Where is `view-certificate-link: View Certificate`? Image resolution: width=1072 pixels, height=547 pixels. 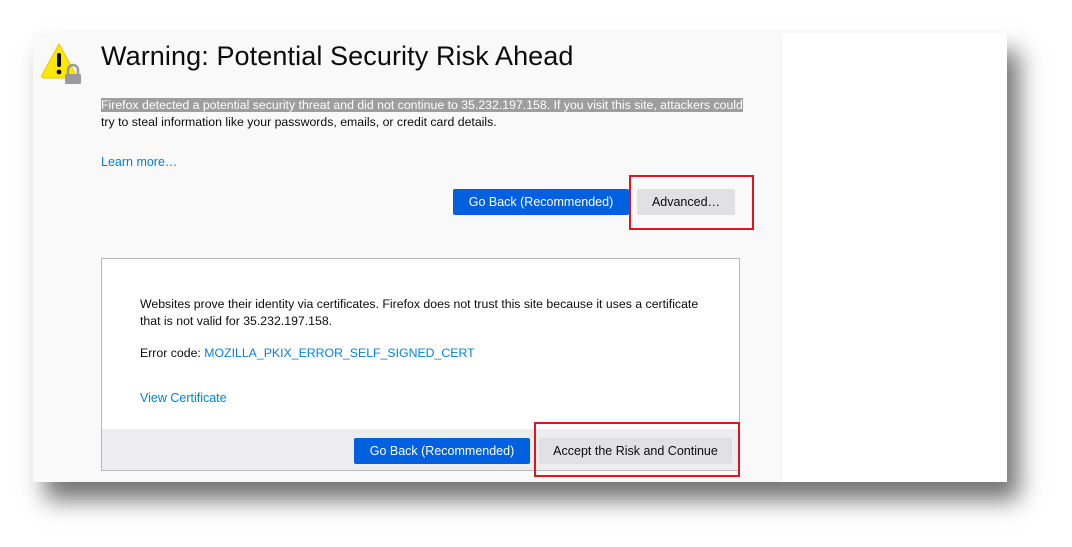 view-certificate-link: View Certificate is located at coordinates (183, 398).